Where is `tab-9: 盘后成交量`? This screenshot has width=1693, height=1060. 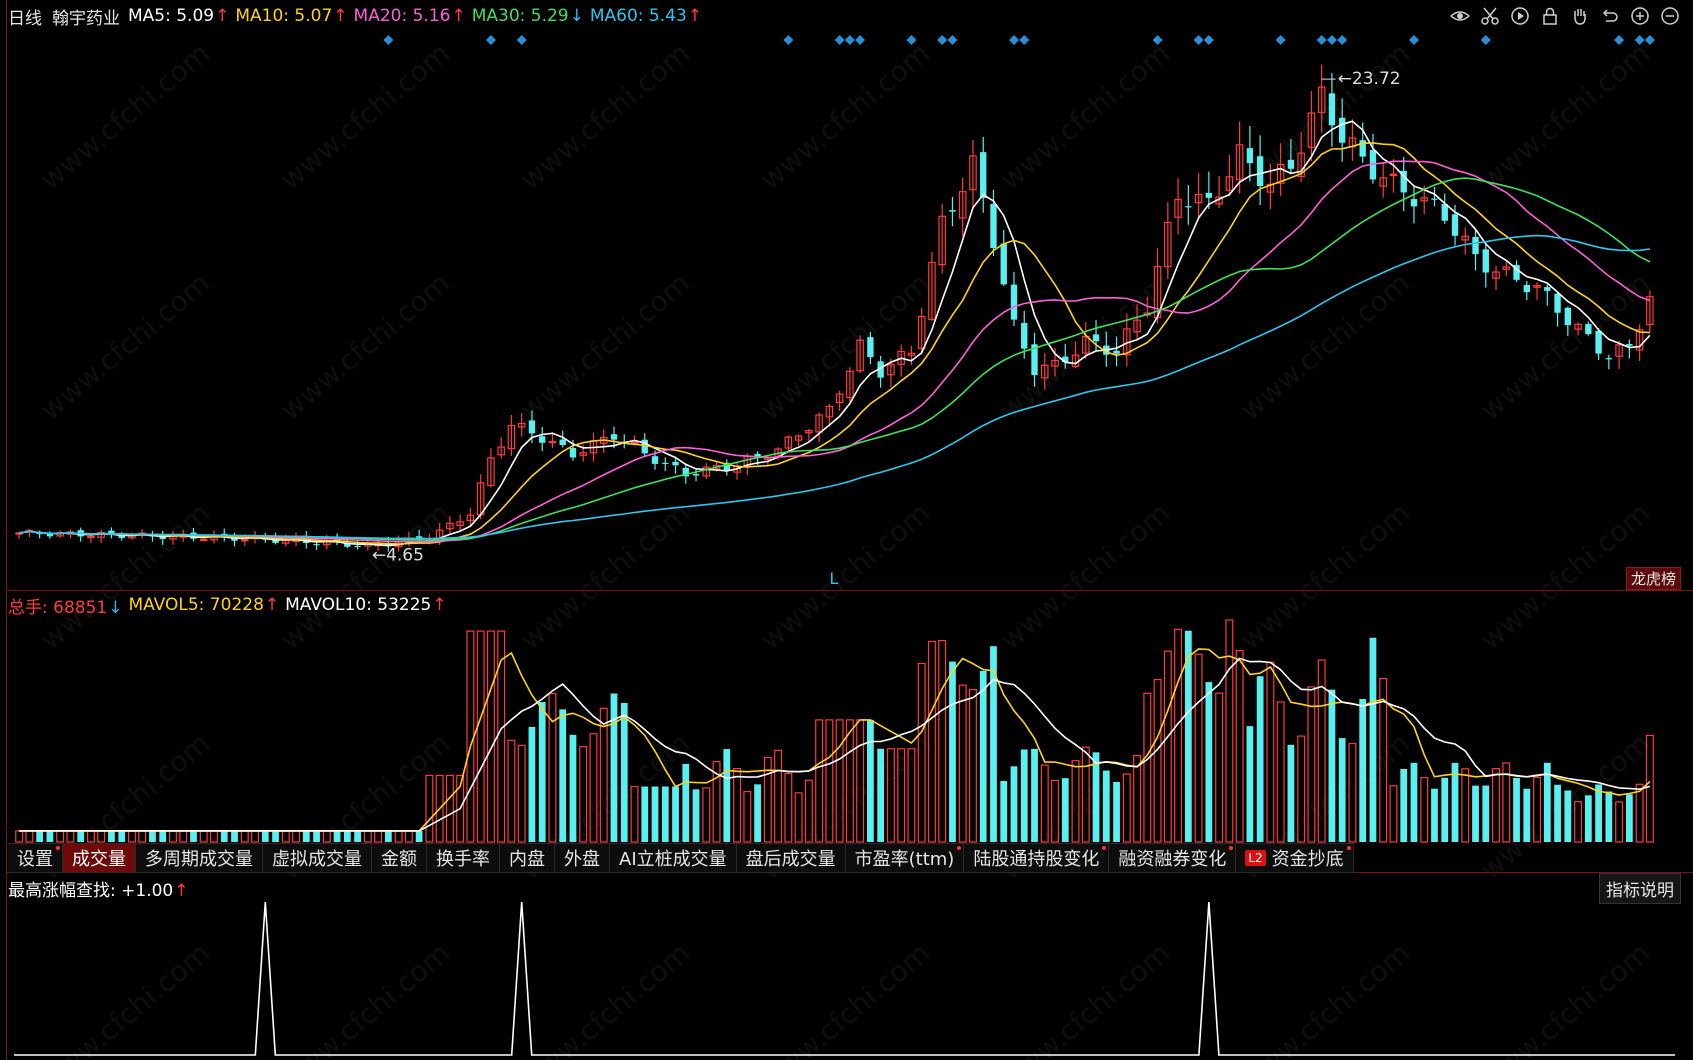 tab-9: 盘后成交量 is located at coordinates (791, 858).